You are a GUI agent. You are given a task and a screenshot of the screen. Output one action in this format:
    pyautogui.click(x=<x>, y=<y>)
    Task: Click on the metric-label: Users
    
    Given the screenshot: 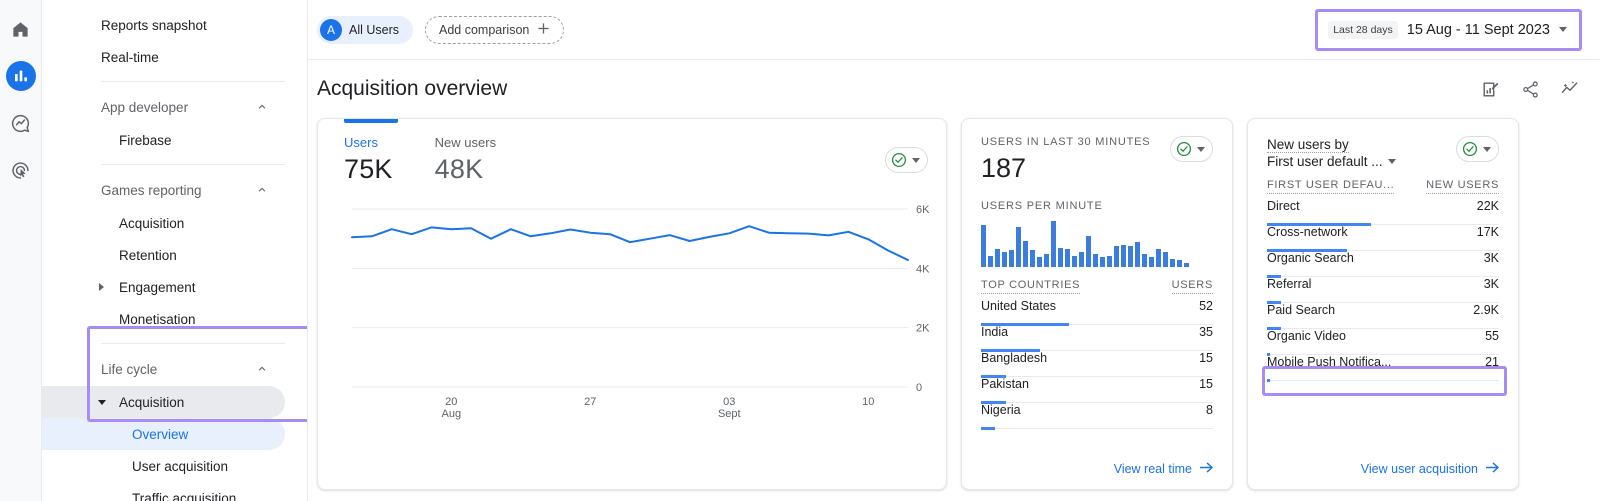 What is the action you would take?
    pyautogui.click(x=361, y=142)
    